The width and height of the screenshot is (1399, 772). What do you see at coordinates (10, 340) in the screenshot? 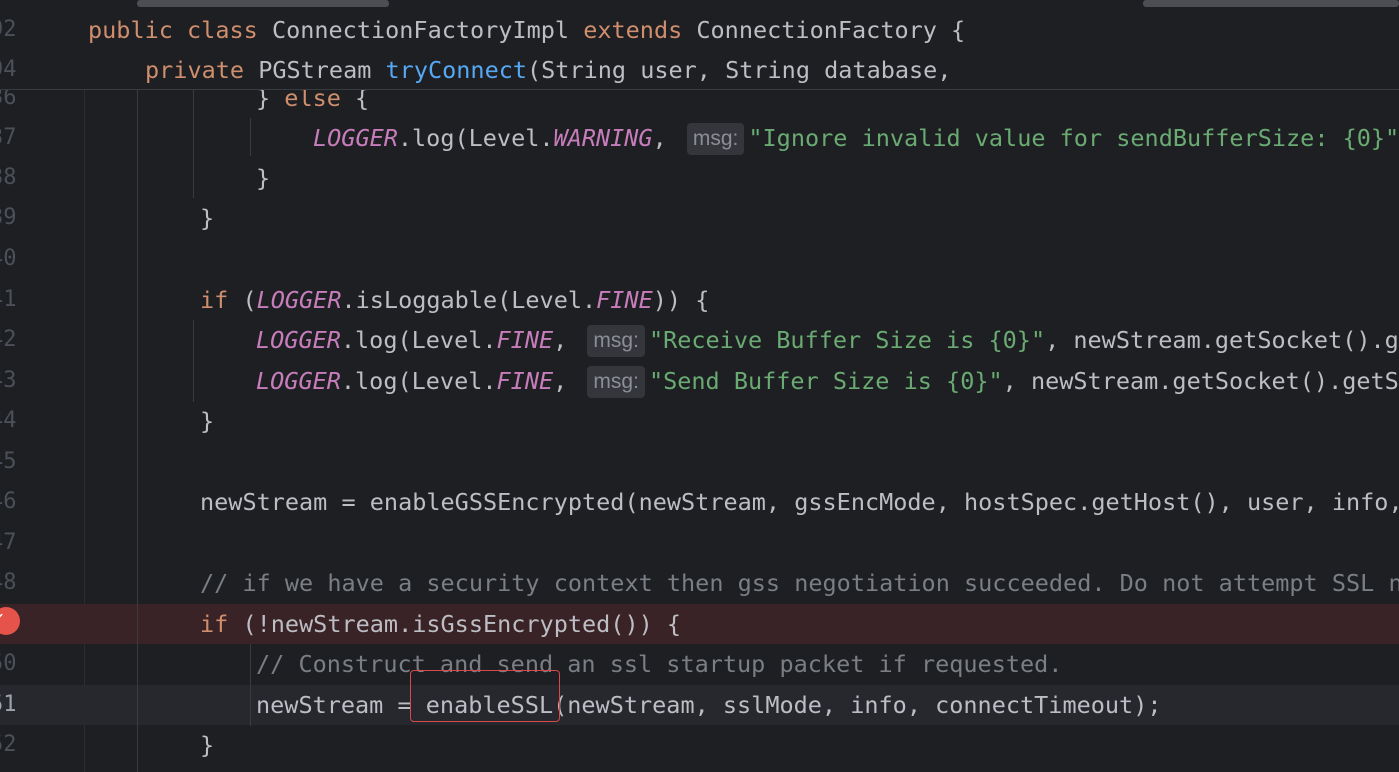
I see `line-number: 42` at bounding box center [10, 340].